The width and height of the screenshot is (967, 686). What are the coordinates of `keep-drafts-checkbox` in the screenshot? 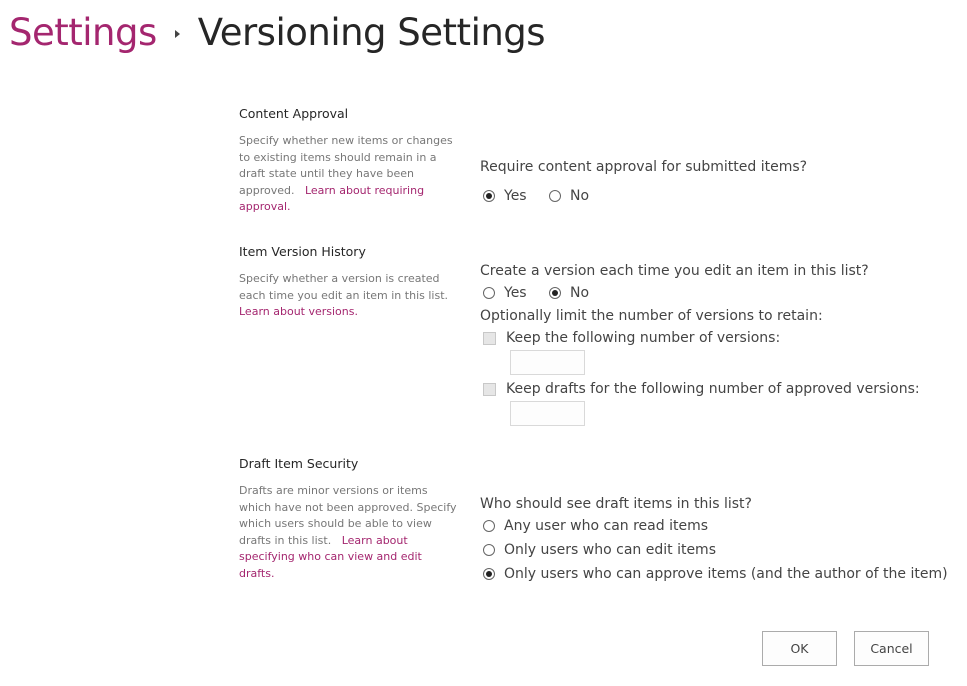 It's located at (489, 389).